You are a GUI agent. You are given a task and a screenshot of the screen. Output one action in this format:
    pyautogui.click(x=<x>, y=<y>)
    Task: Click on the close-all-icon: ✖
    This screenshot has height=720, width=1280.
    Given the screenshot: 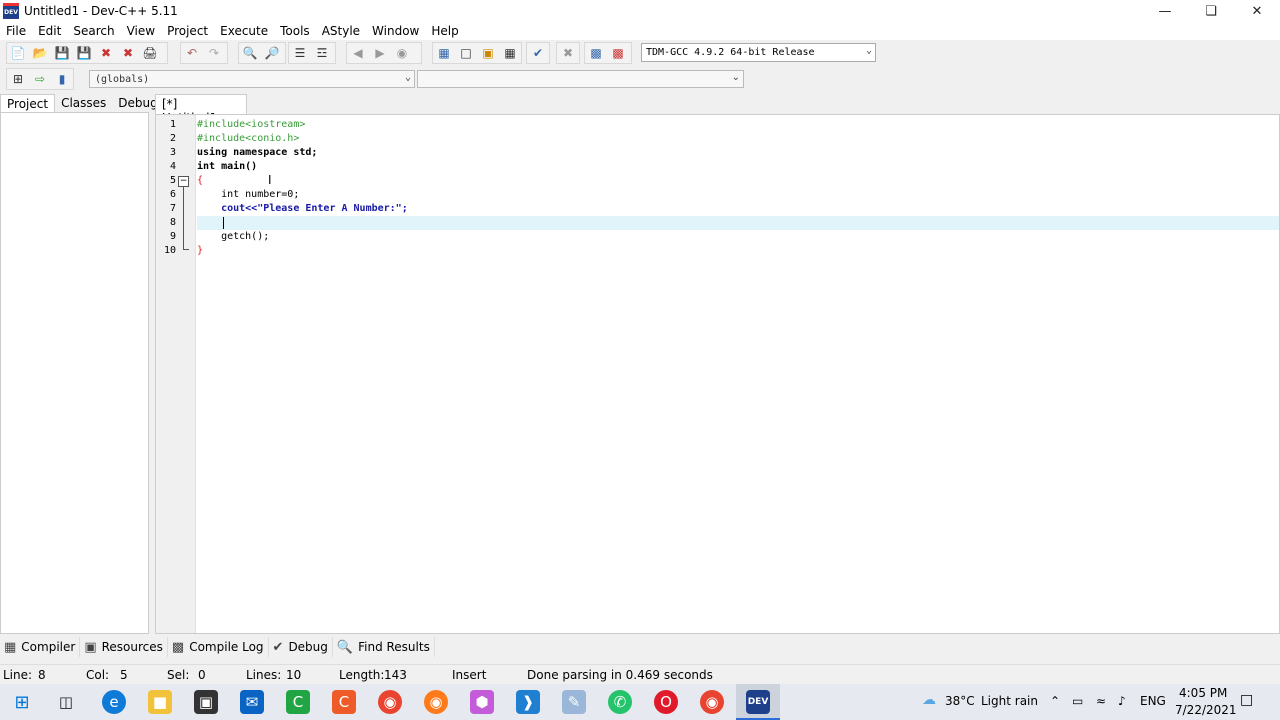 What is the action you would take?
    pyautogui.click(x=128, y=53)
    